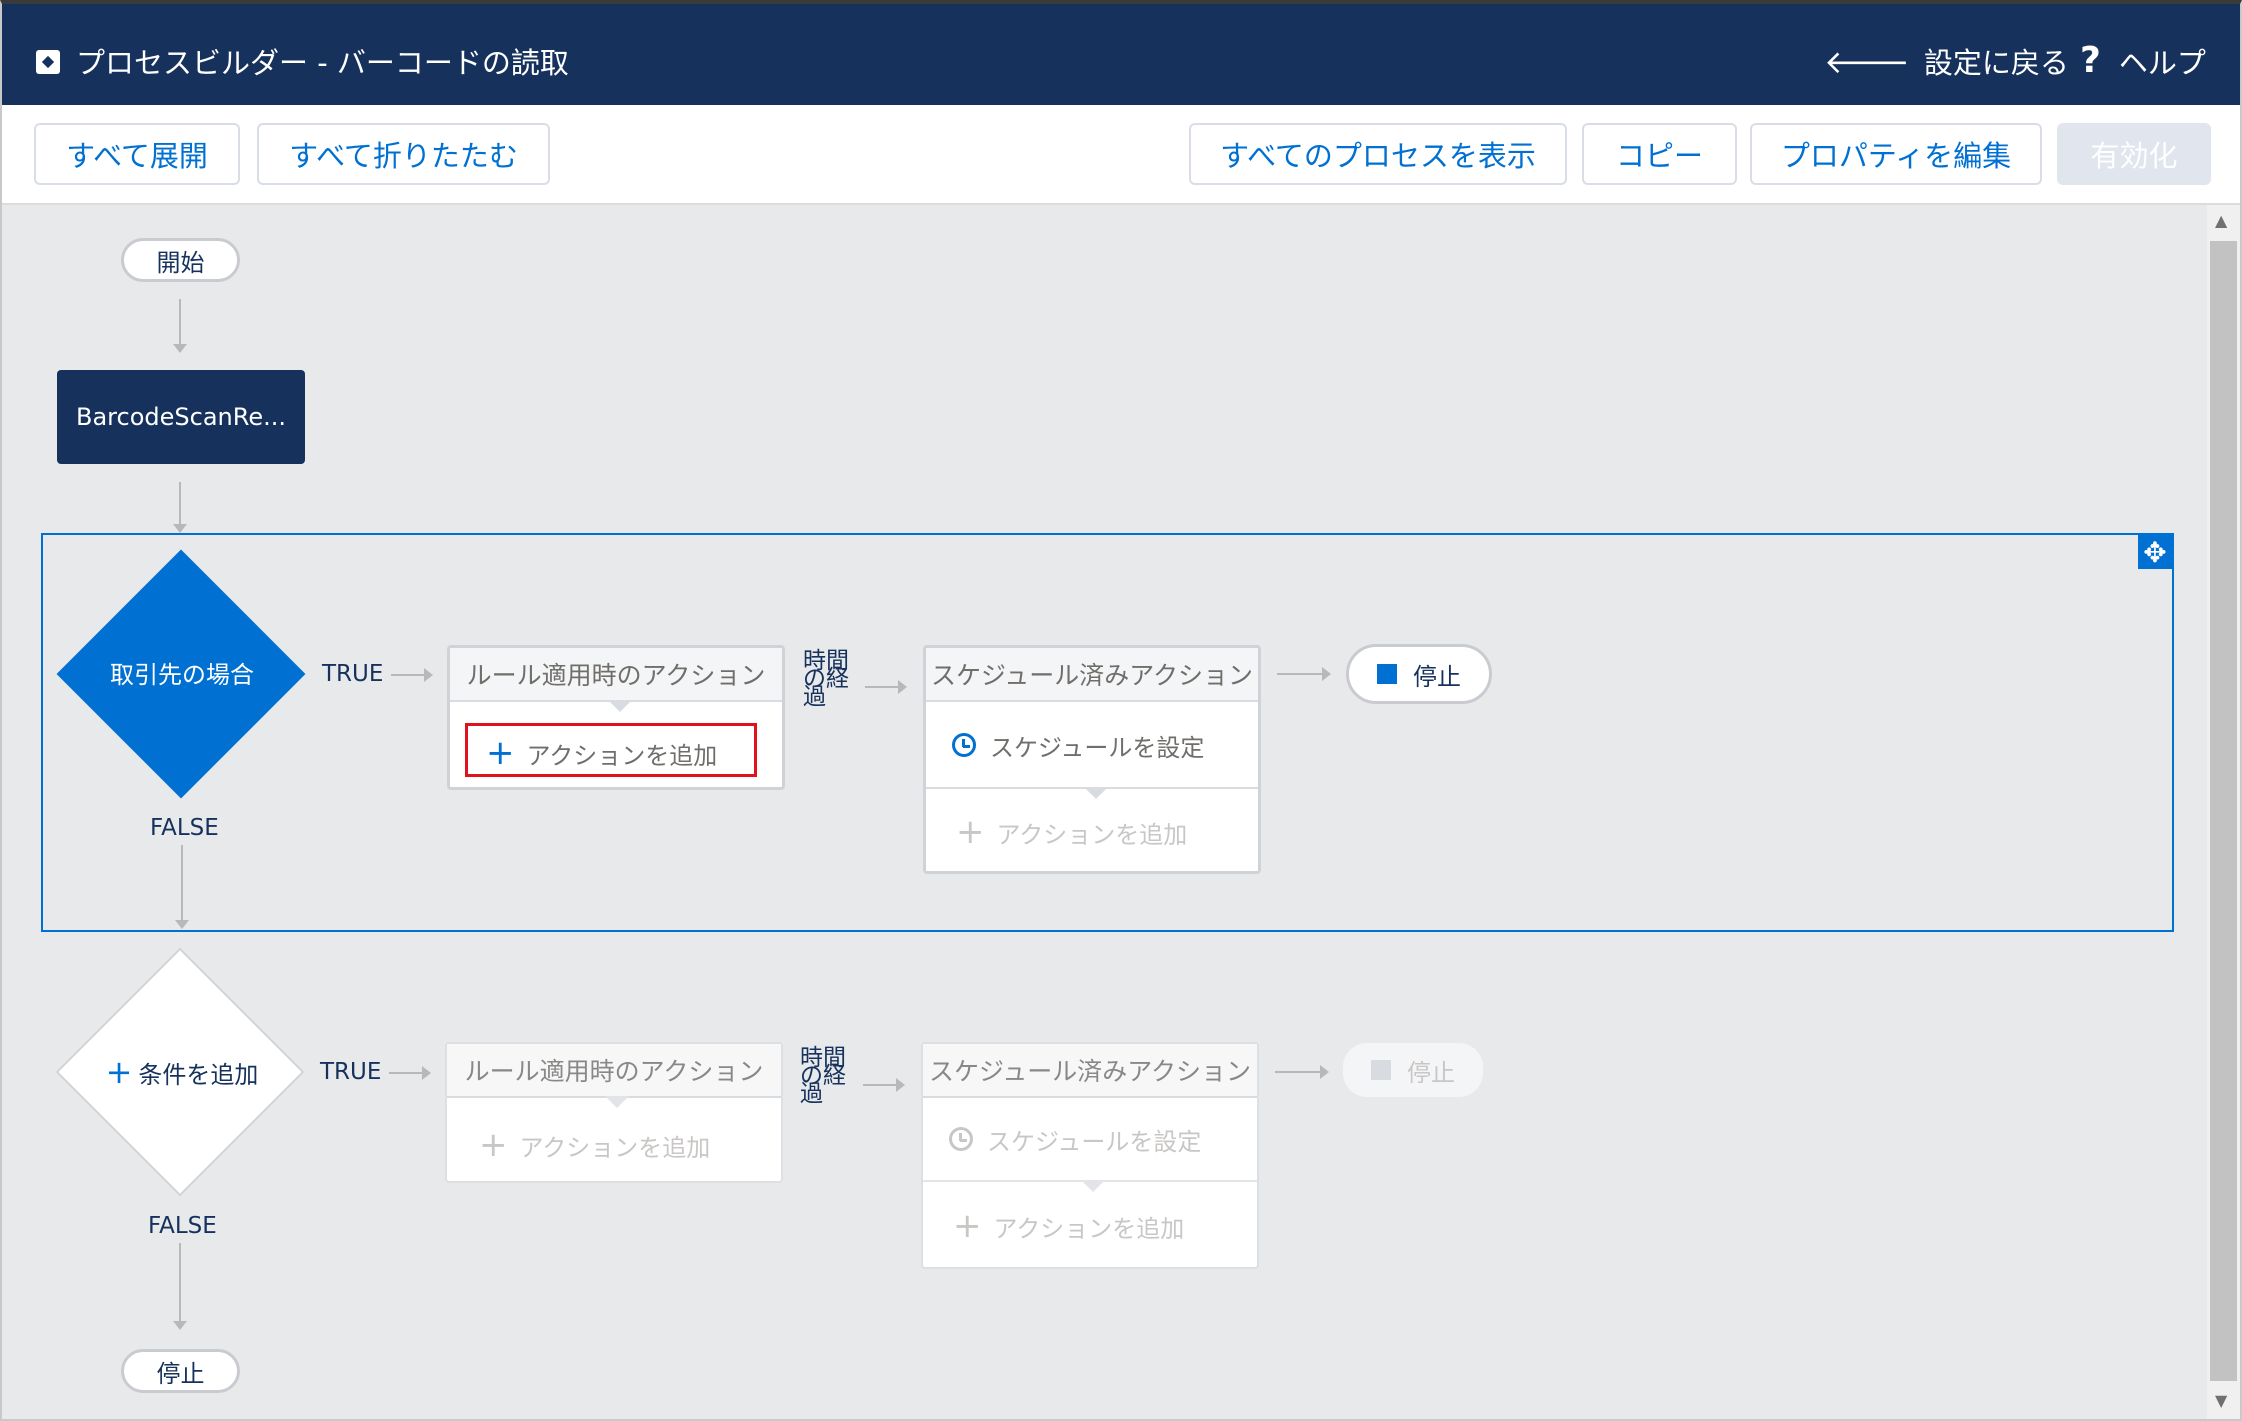 The height and width of the screenshot is (1421, 2242). I want to click on highlight-frame, so click(611, 750).